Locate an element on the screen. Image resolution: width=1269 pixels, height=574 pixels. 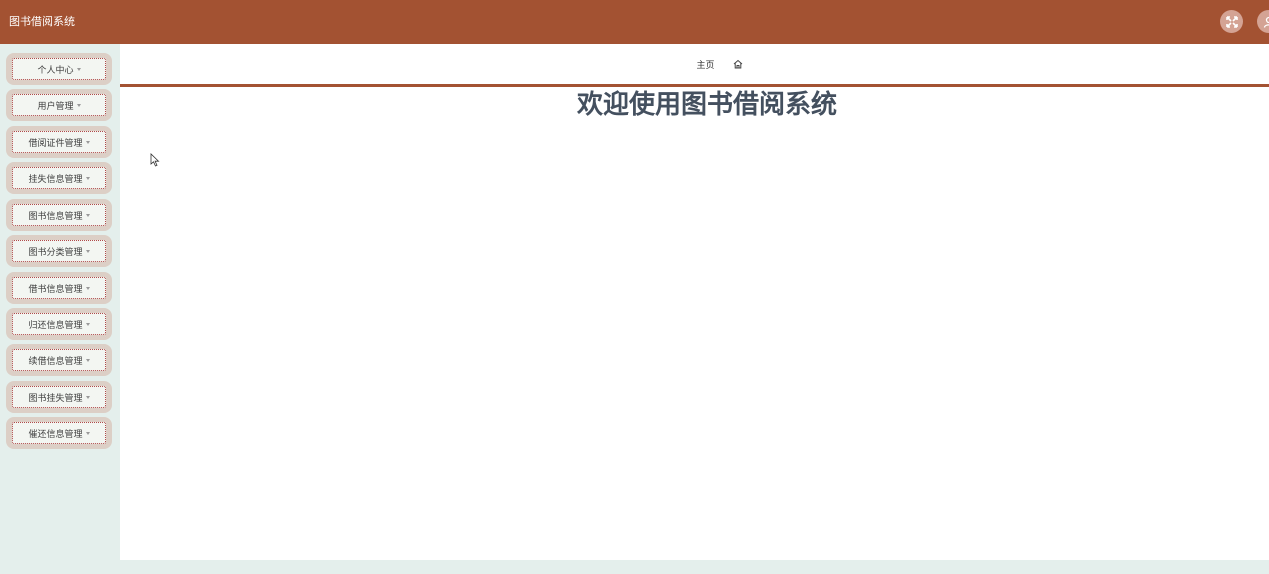
footer-strip is located at coordinates (694, 567).